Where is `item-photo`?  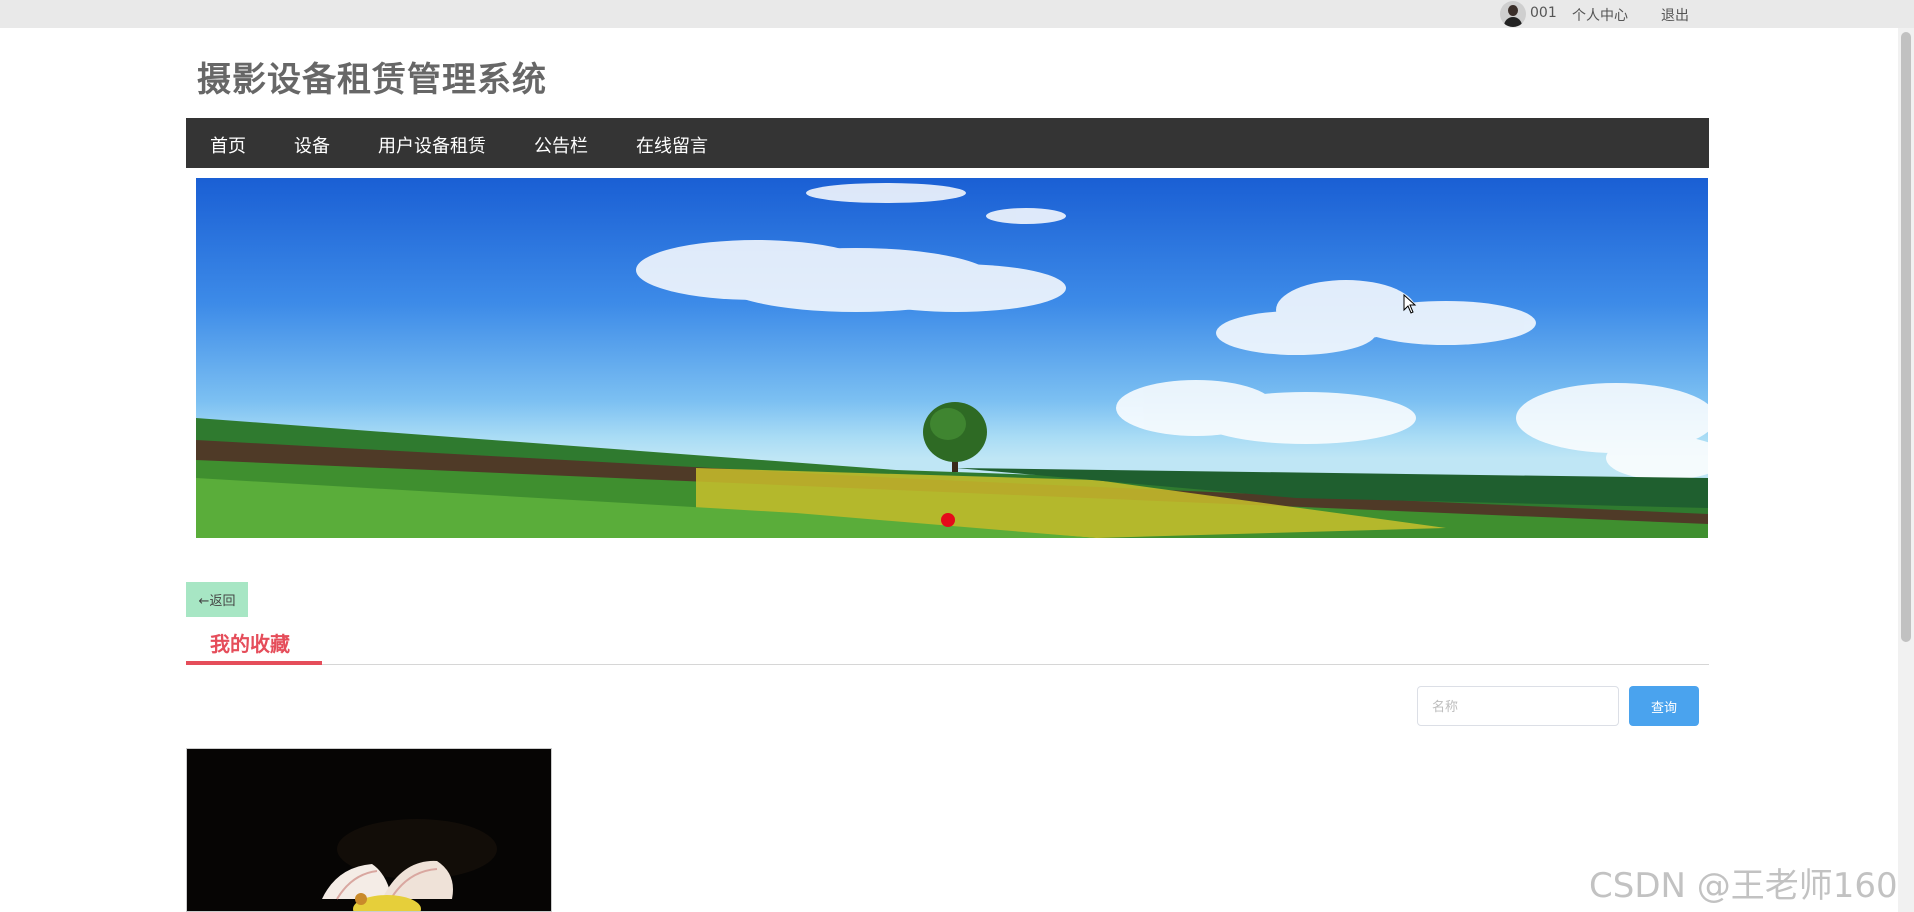 item-photo is located at coordinates (369, 830).